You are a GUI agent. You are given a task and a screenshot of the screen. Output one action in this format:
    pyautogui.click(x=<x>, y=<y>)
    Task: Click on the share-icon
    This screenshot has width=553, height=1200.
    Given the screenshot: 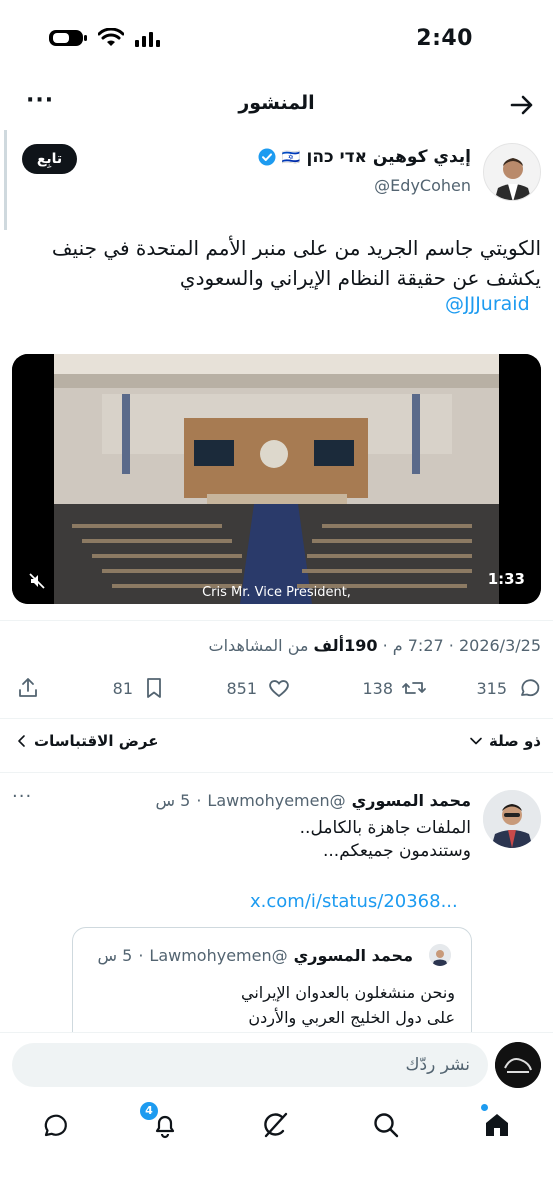 What is the action you would take?
    pyautogui.click(x=28, y=687)
    